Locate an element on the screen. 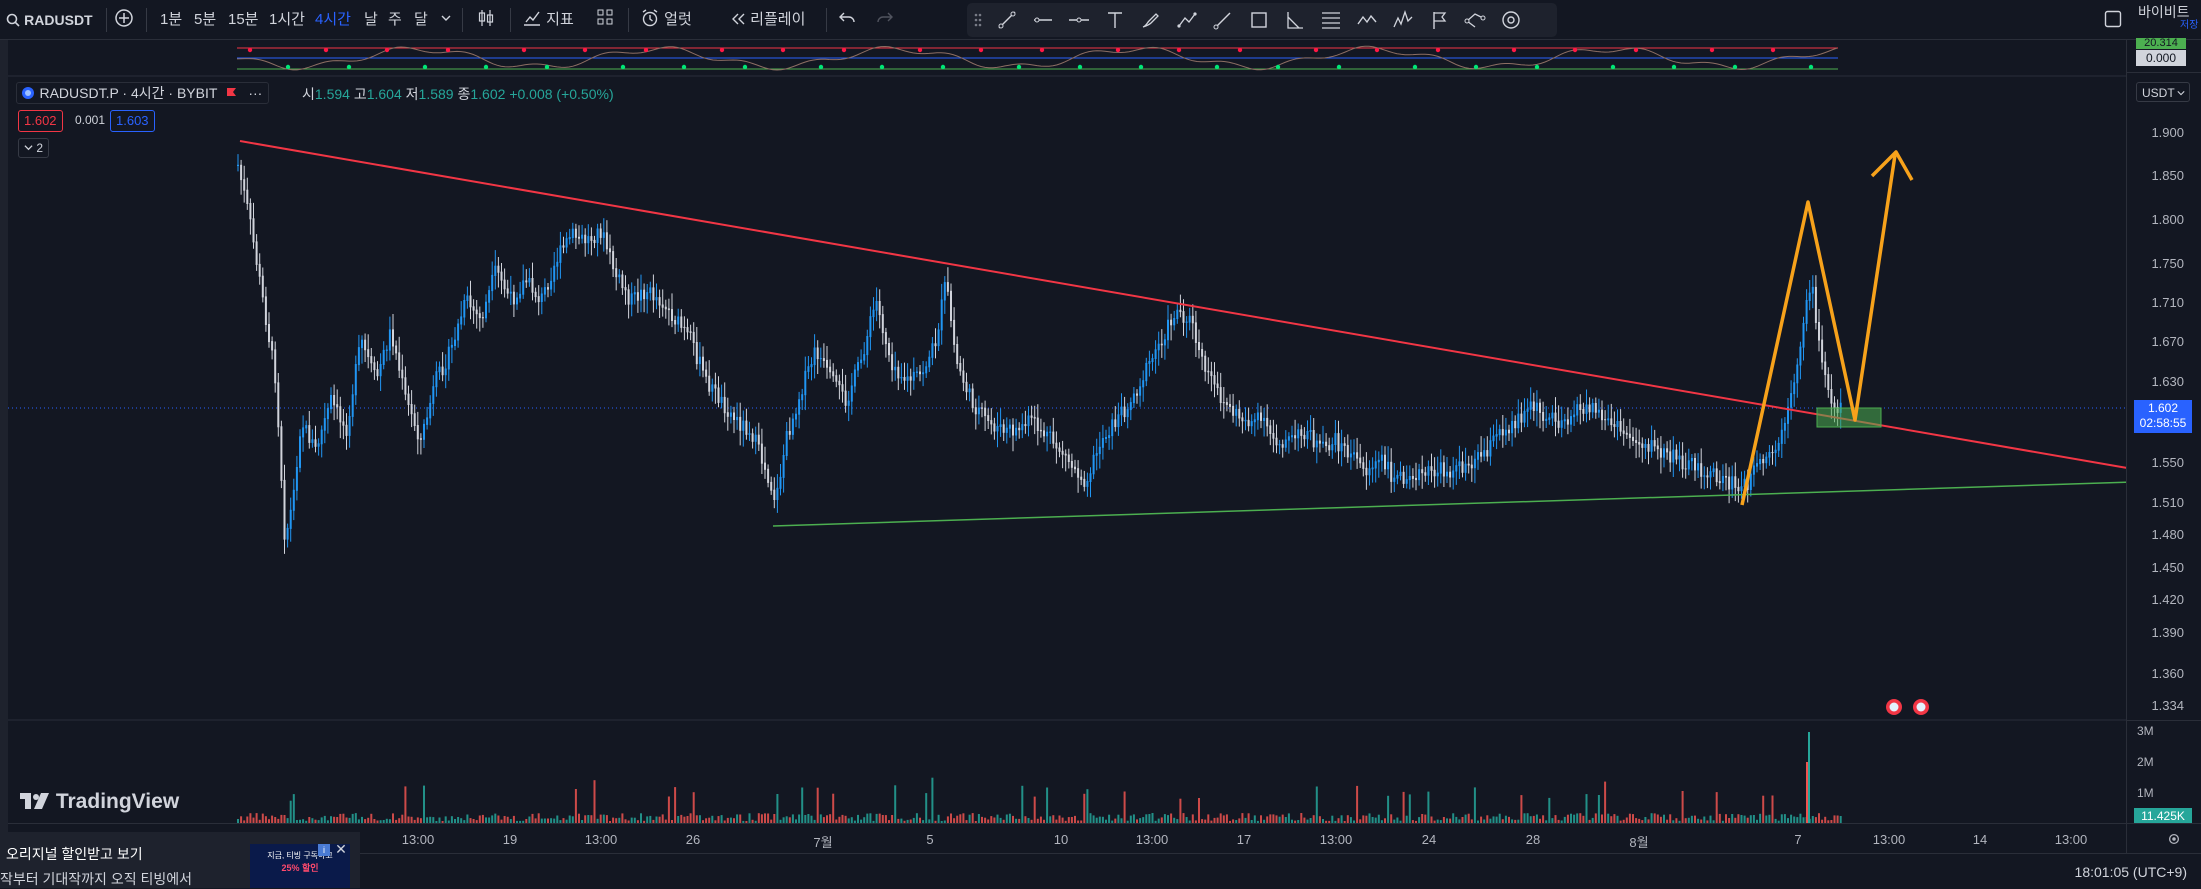  measure-icon is located at coordinates (1511, 20).